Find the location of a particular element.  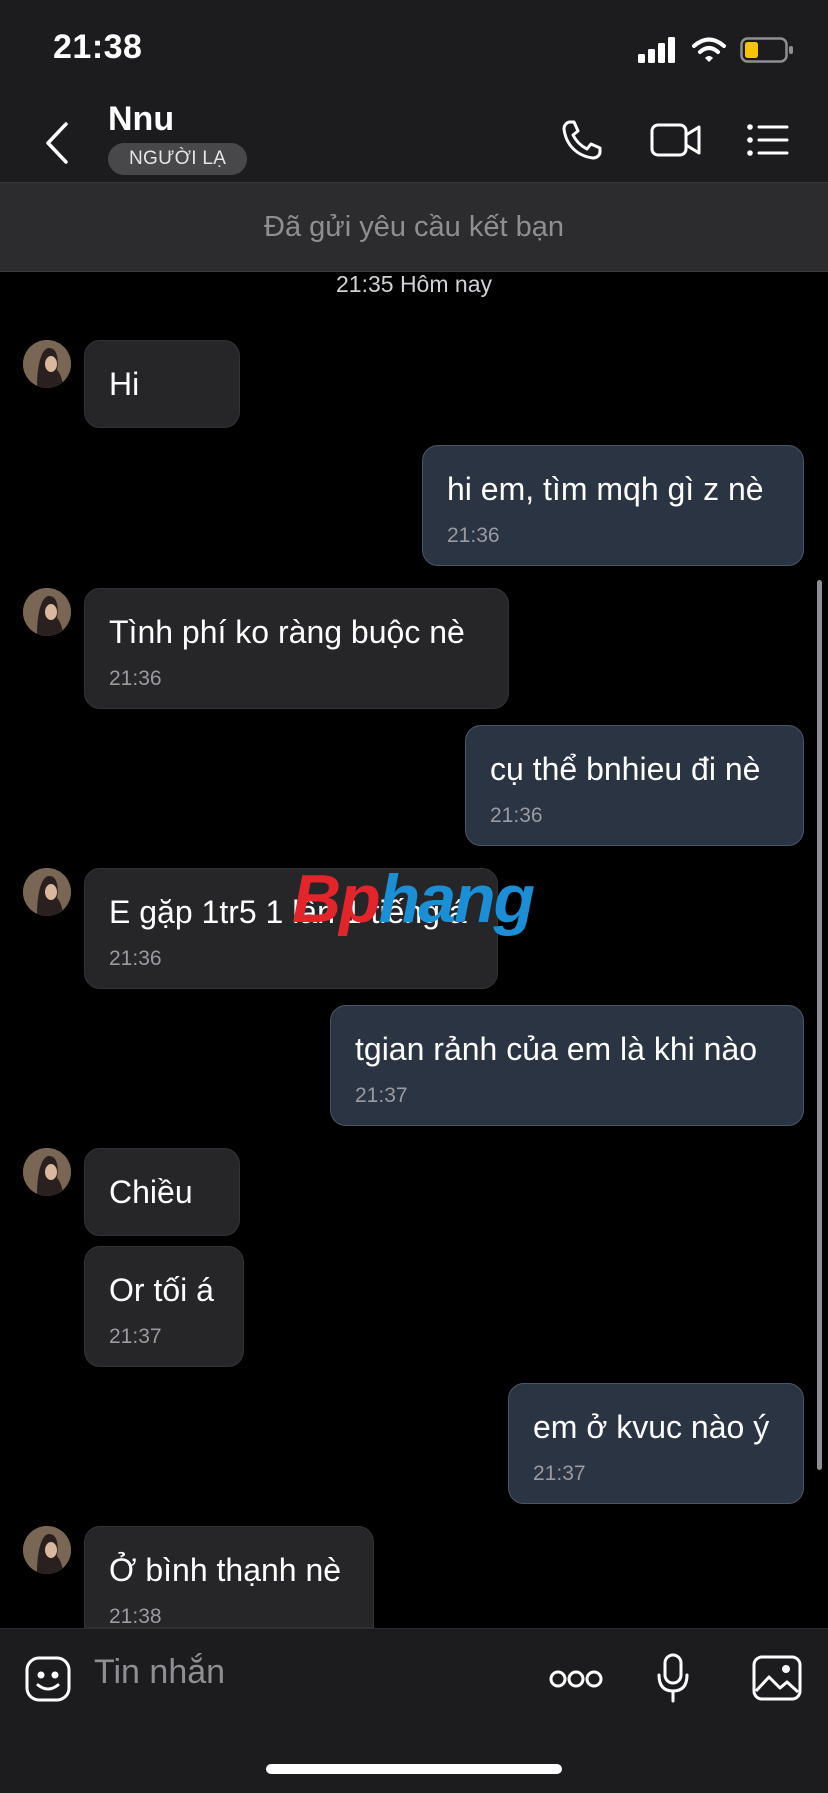

message-bubble-incoming: Or tối á 21:37 is located at coordinates (164, 1306).